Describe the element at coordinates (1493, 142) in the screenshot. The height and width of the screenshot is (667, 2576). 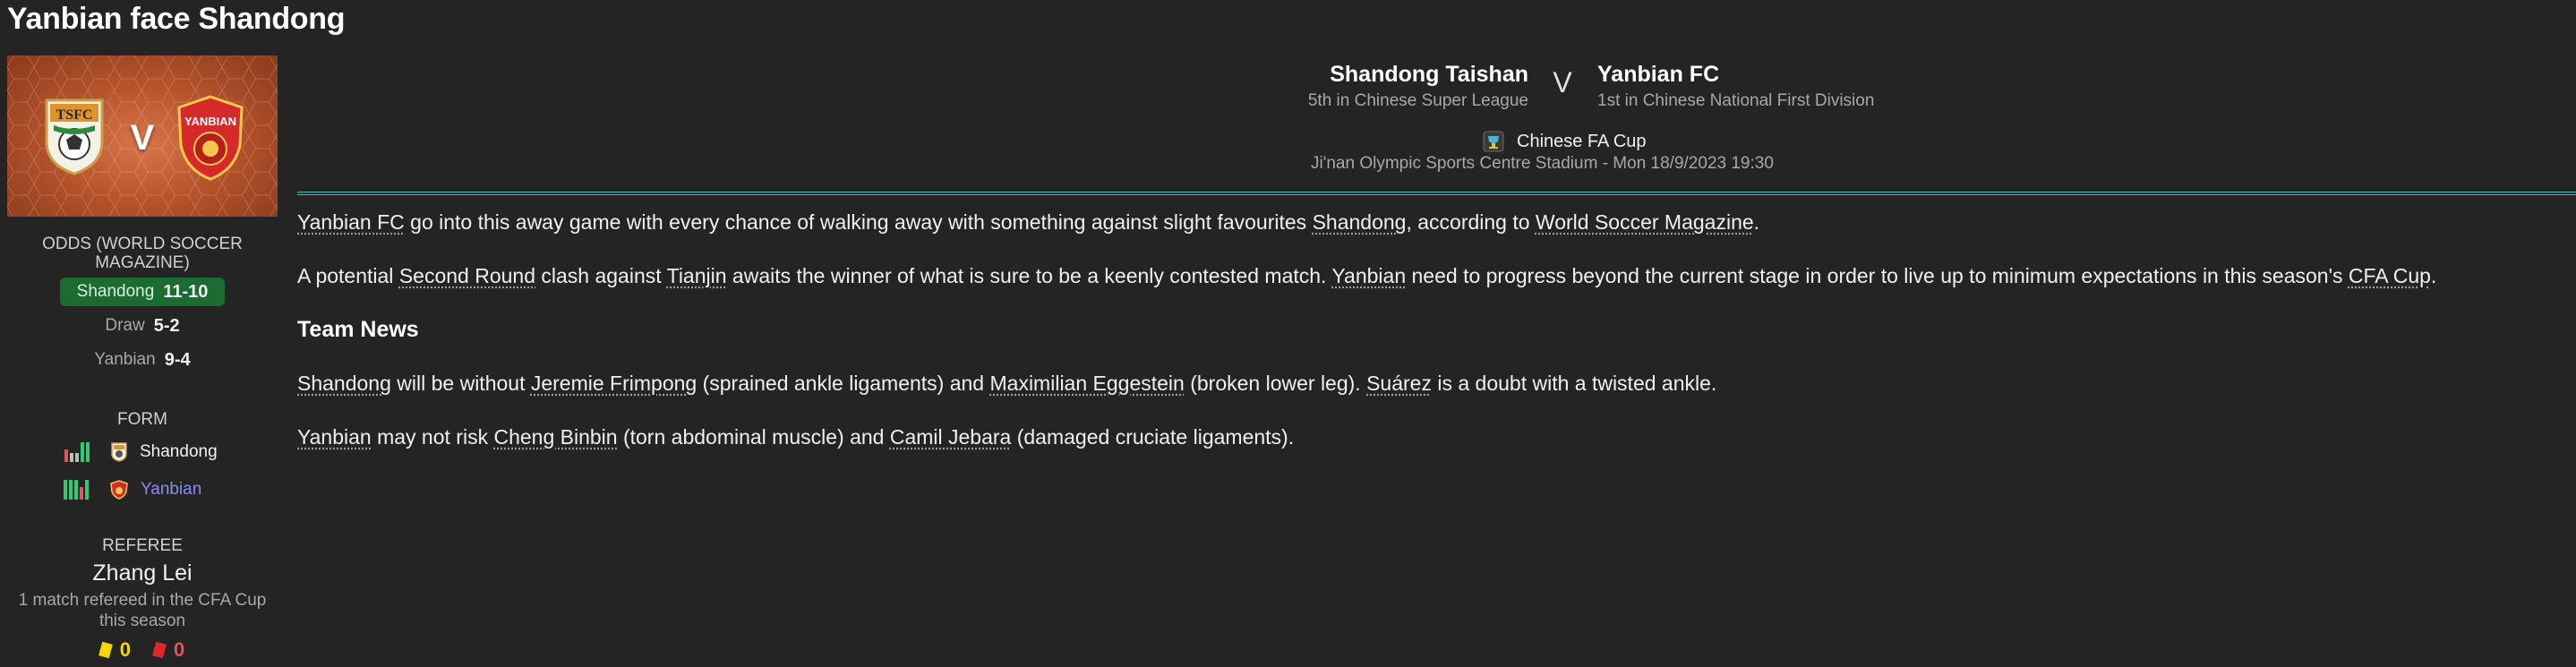
I see `cup-logo-icon` at that location.